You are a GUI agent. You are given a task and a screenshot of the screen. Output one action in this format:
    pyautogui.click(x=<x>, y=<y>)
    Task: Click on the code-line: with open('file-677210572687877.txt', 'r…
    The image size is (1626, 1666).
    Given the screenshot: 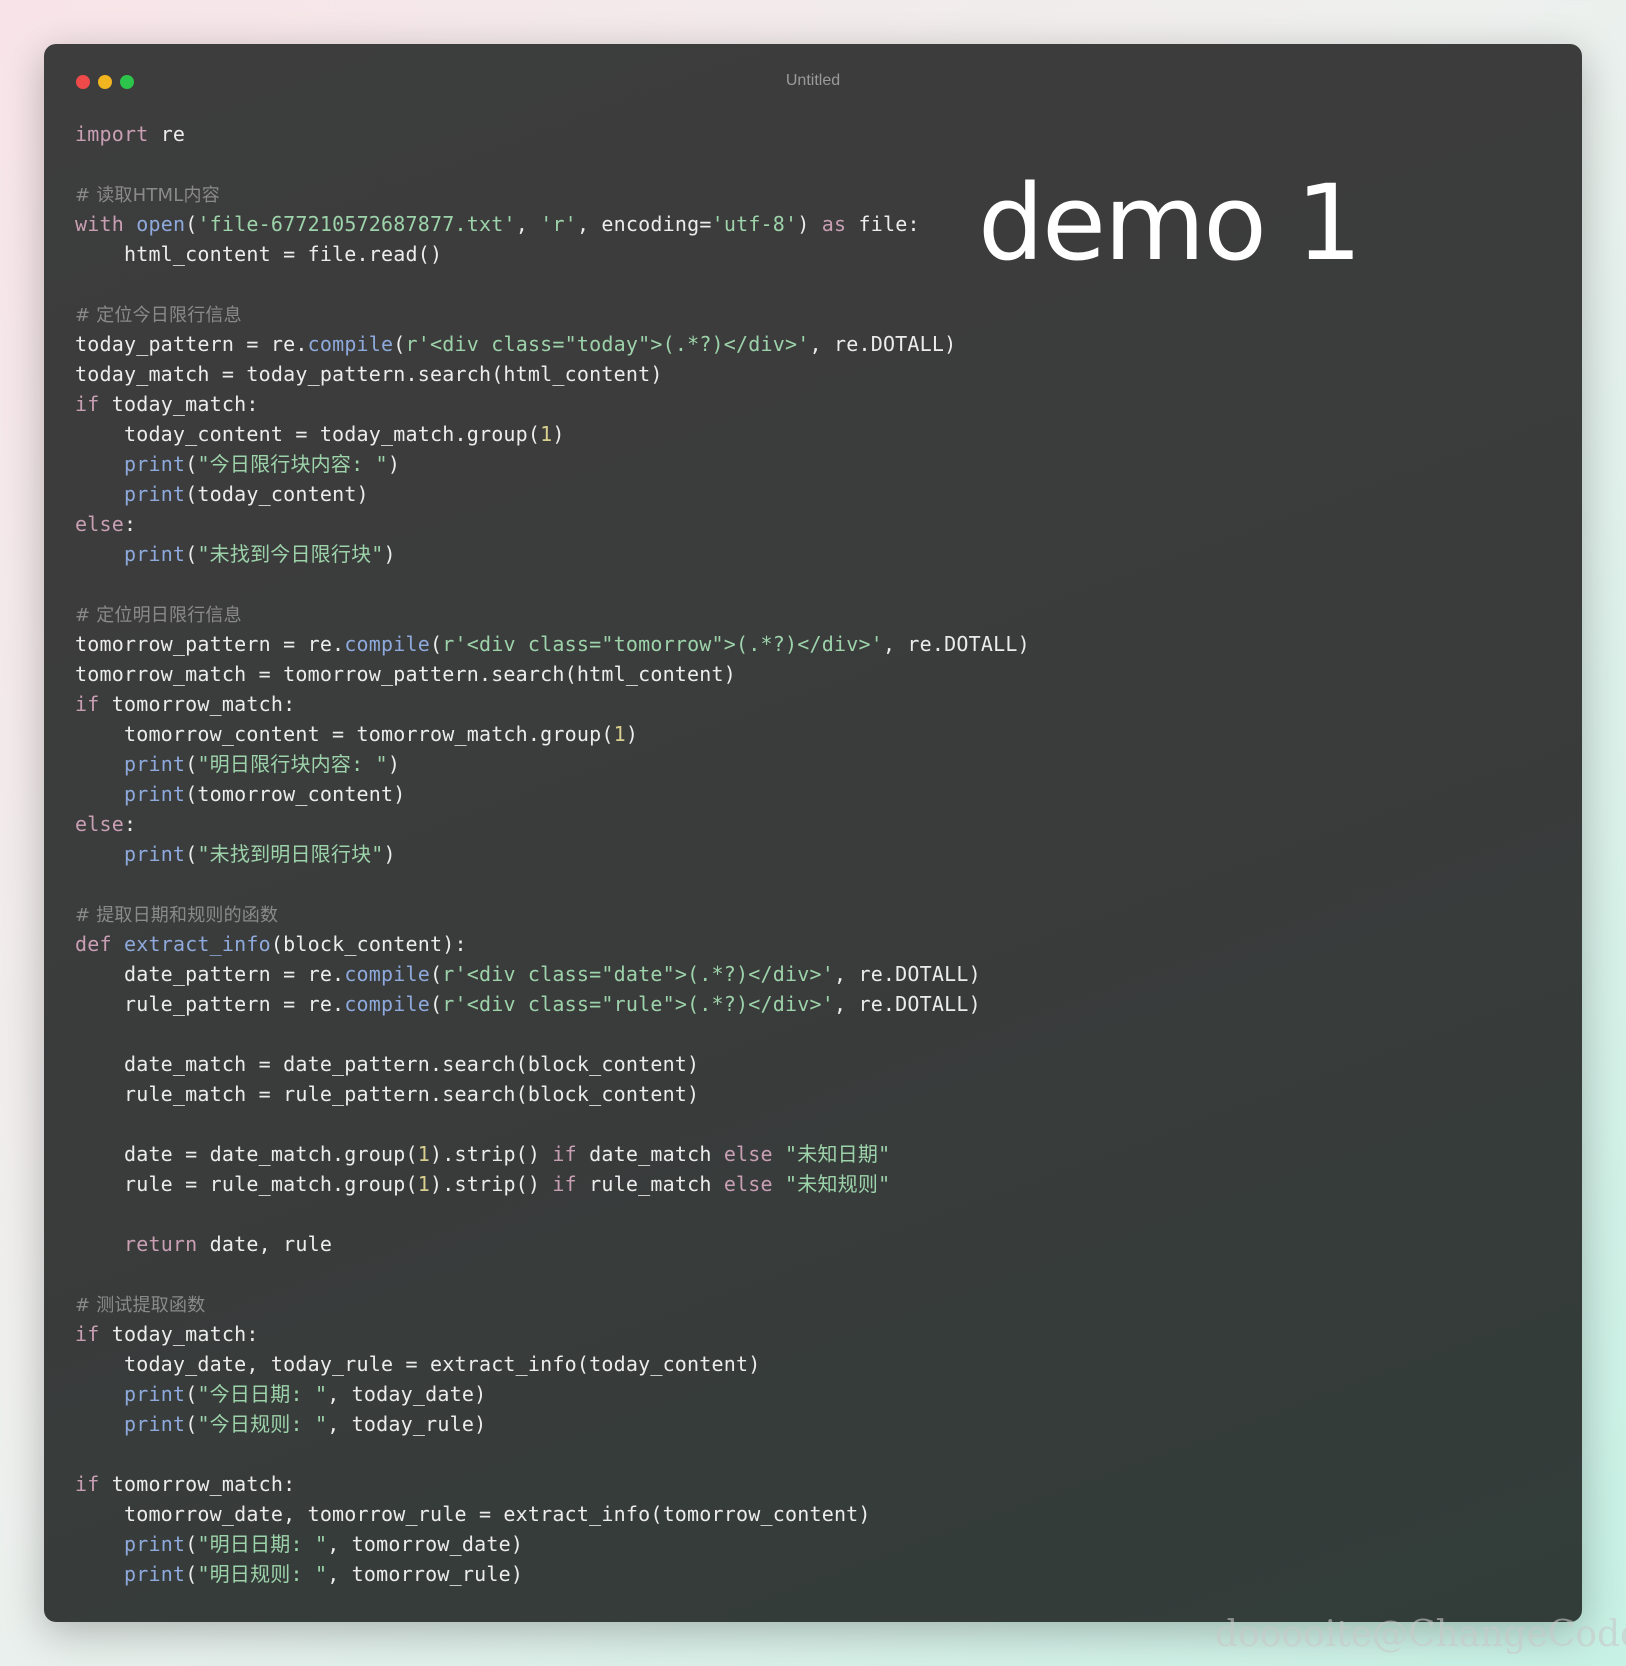 What is the action you would take?
    pyautogui.click(x=552, y=224)
    